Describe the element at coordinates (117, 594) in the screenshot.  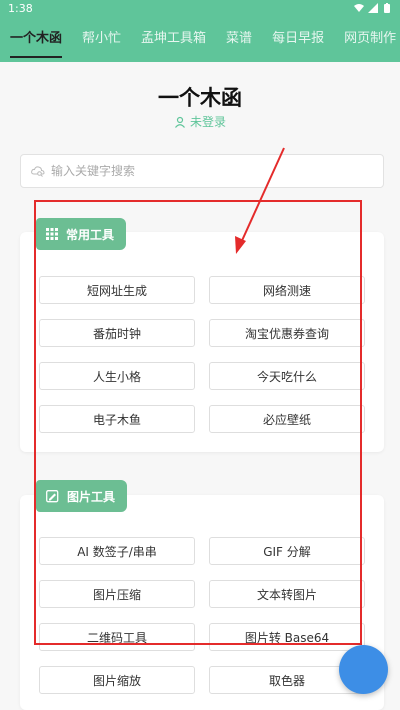
I see `tool-image-compress: 图片压缩` at that location.